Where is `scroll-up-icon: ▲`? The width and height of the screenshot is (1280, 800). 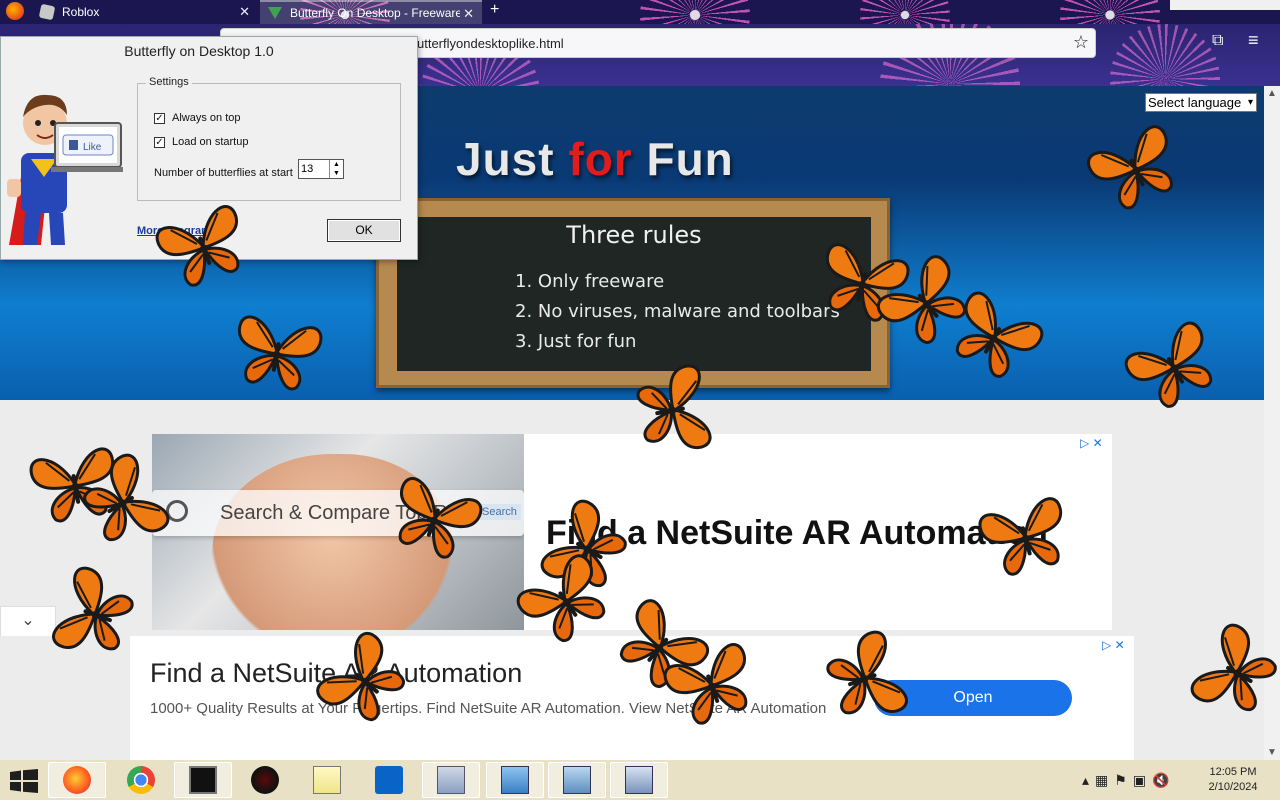 scroll-up-icon: ▲ is located at coordinates (1272, 93).